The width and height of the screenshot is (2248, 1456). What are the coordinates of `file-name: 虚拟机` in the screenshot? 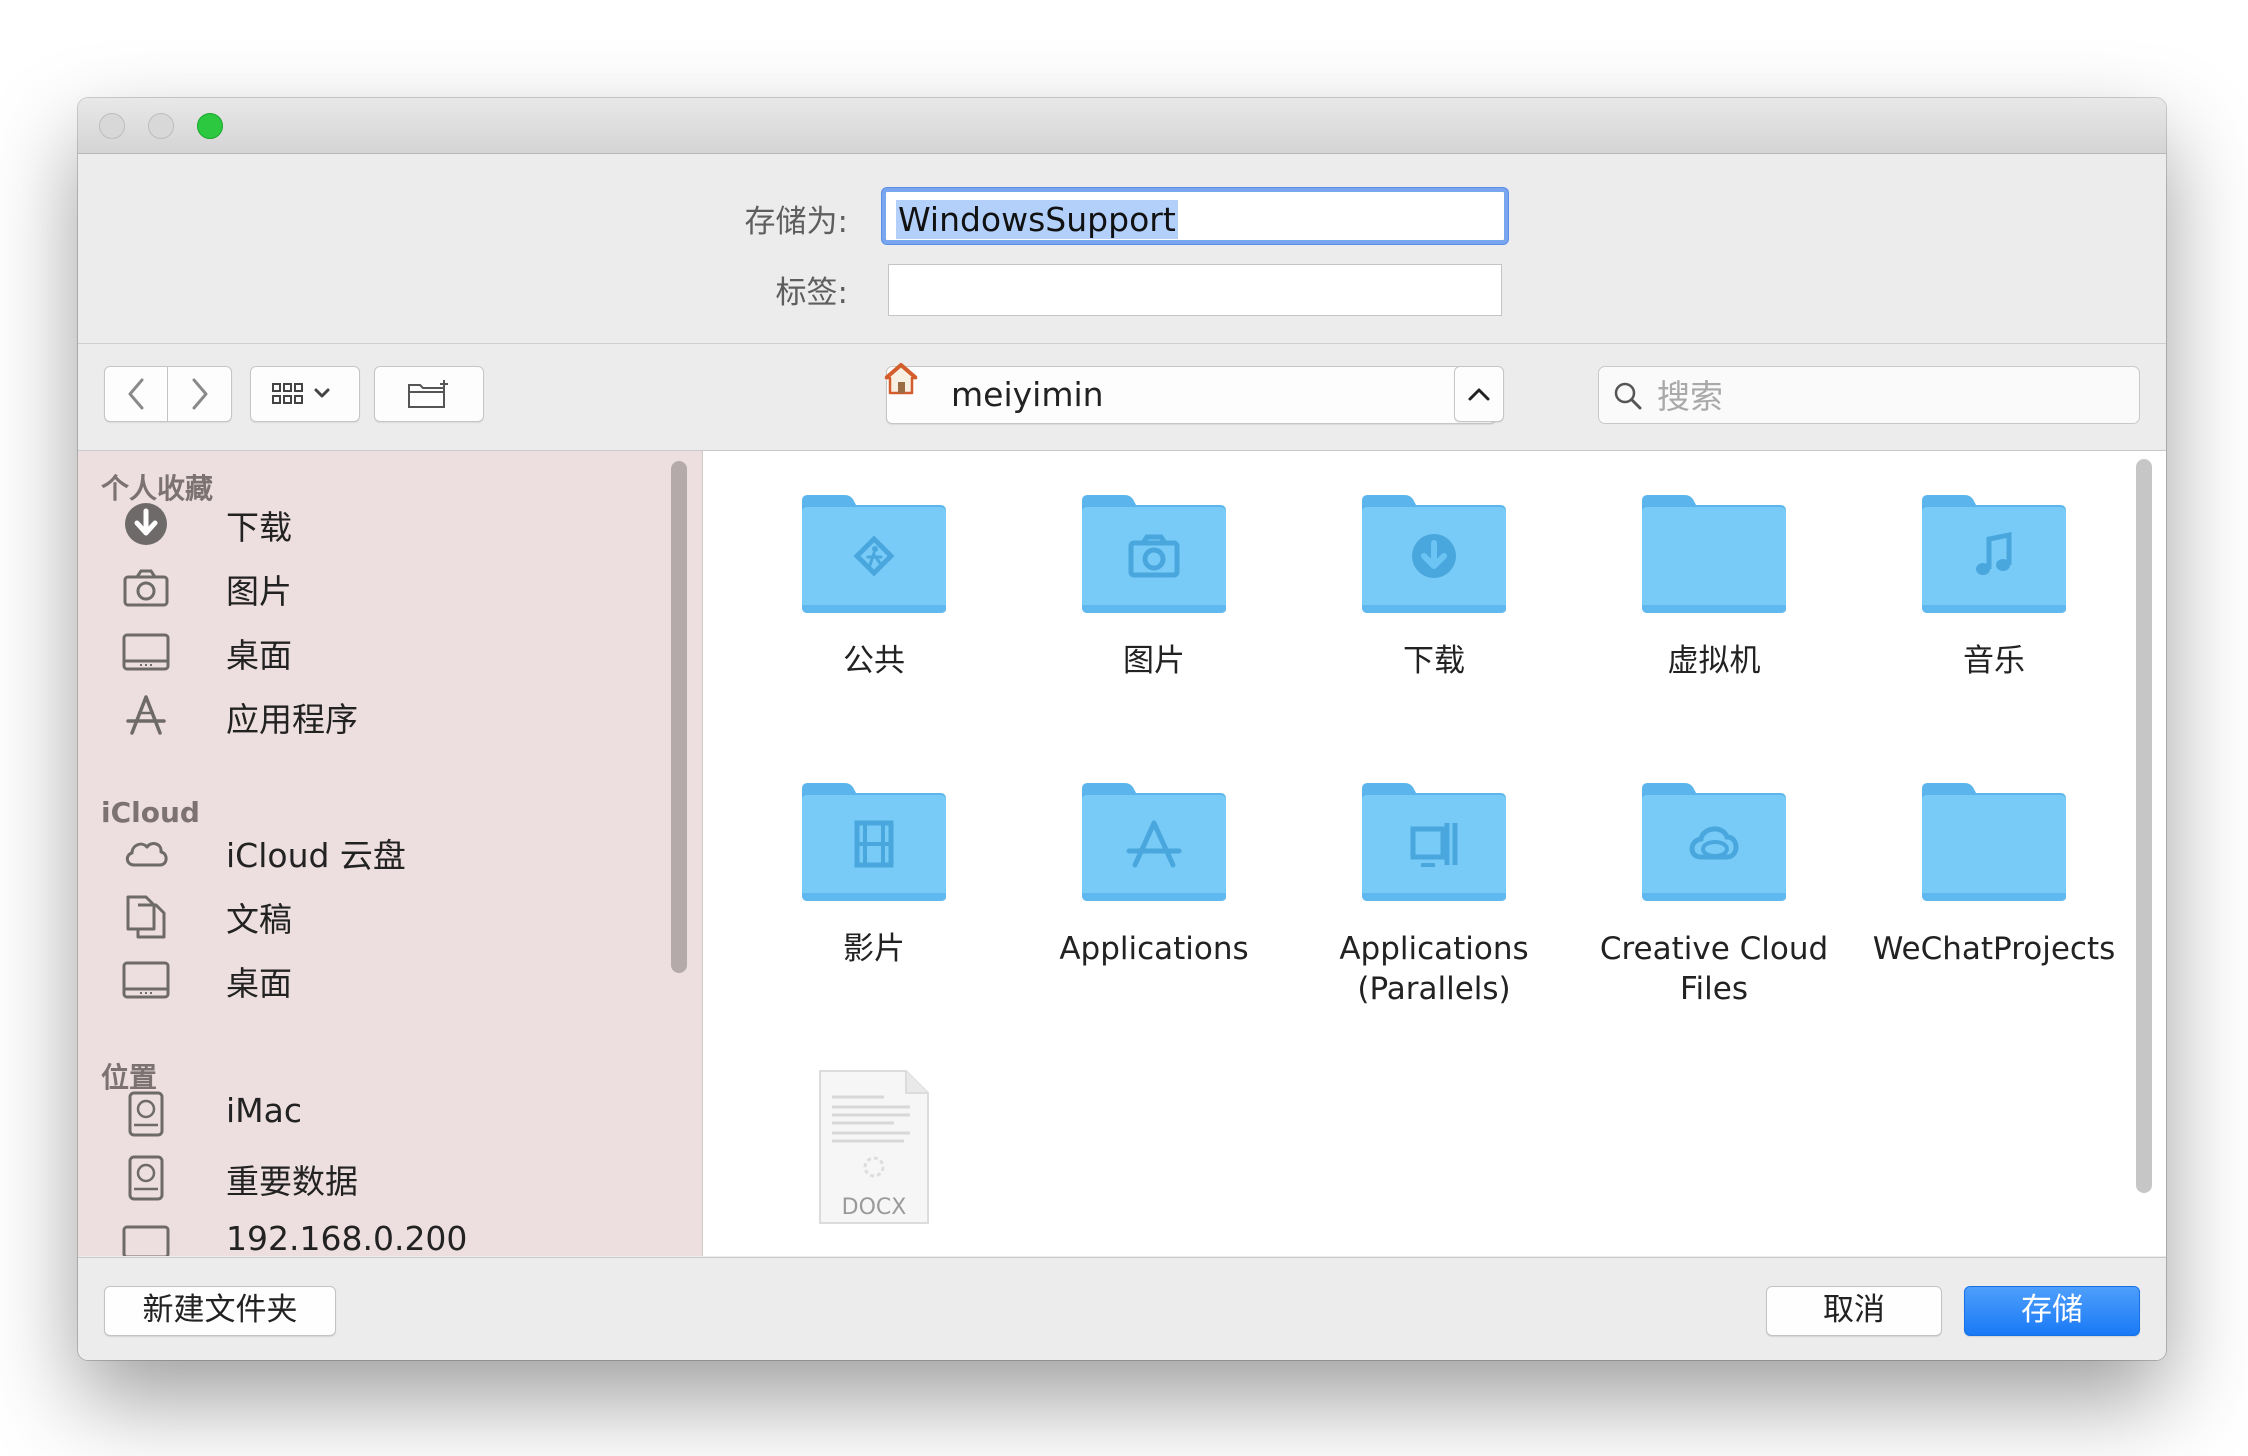 It's located at (1714, 661).